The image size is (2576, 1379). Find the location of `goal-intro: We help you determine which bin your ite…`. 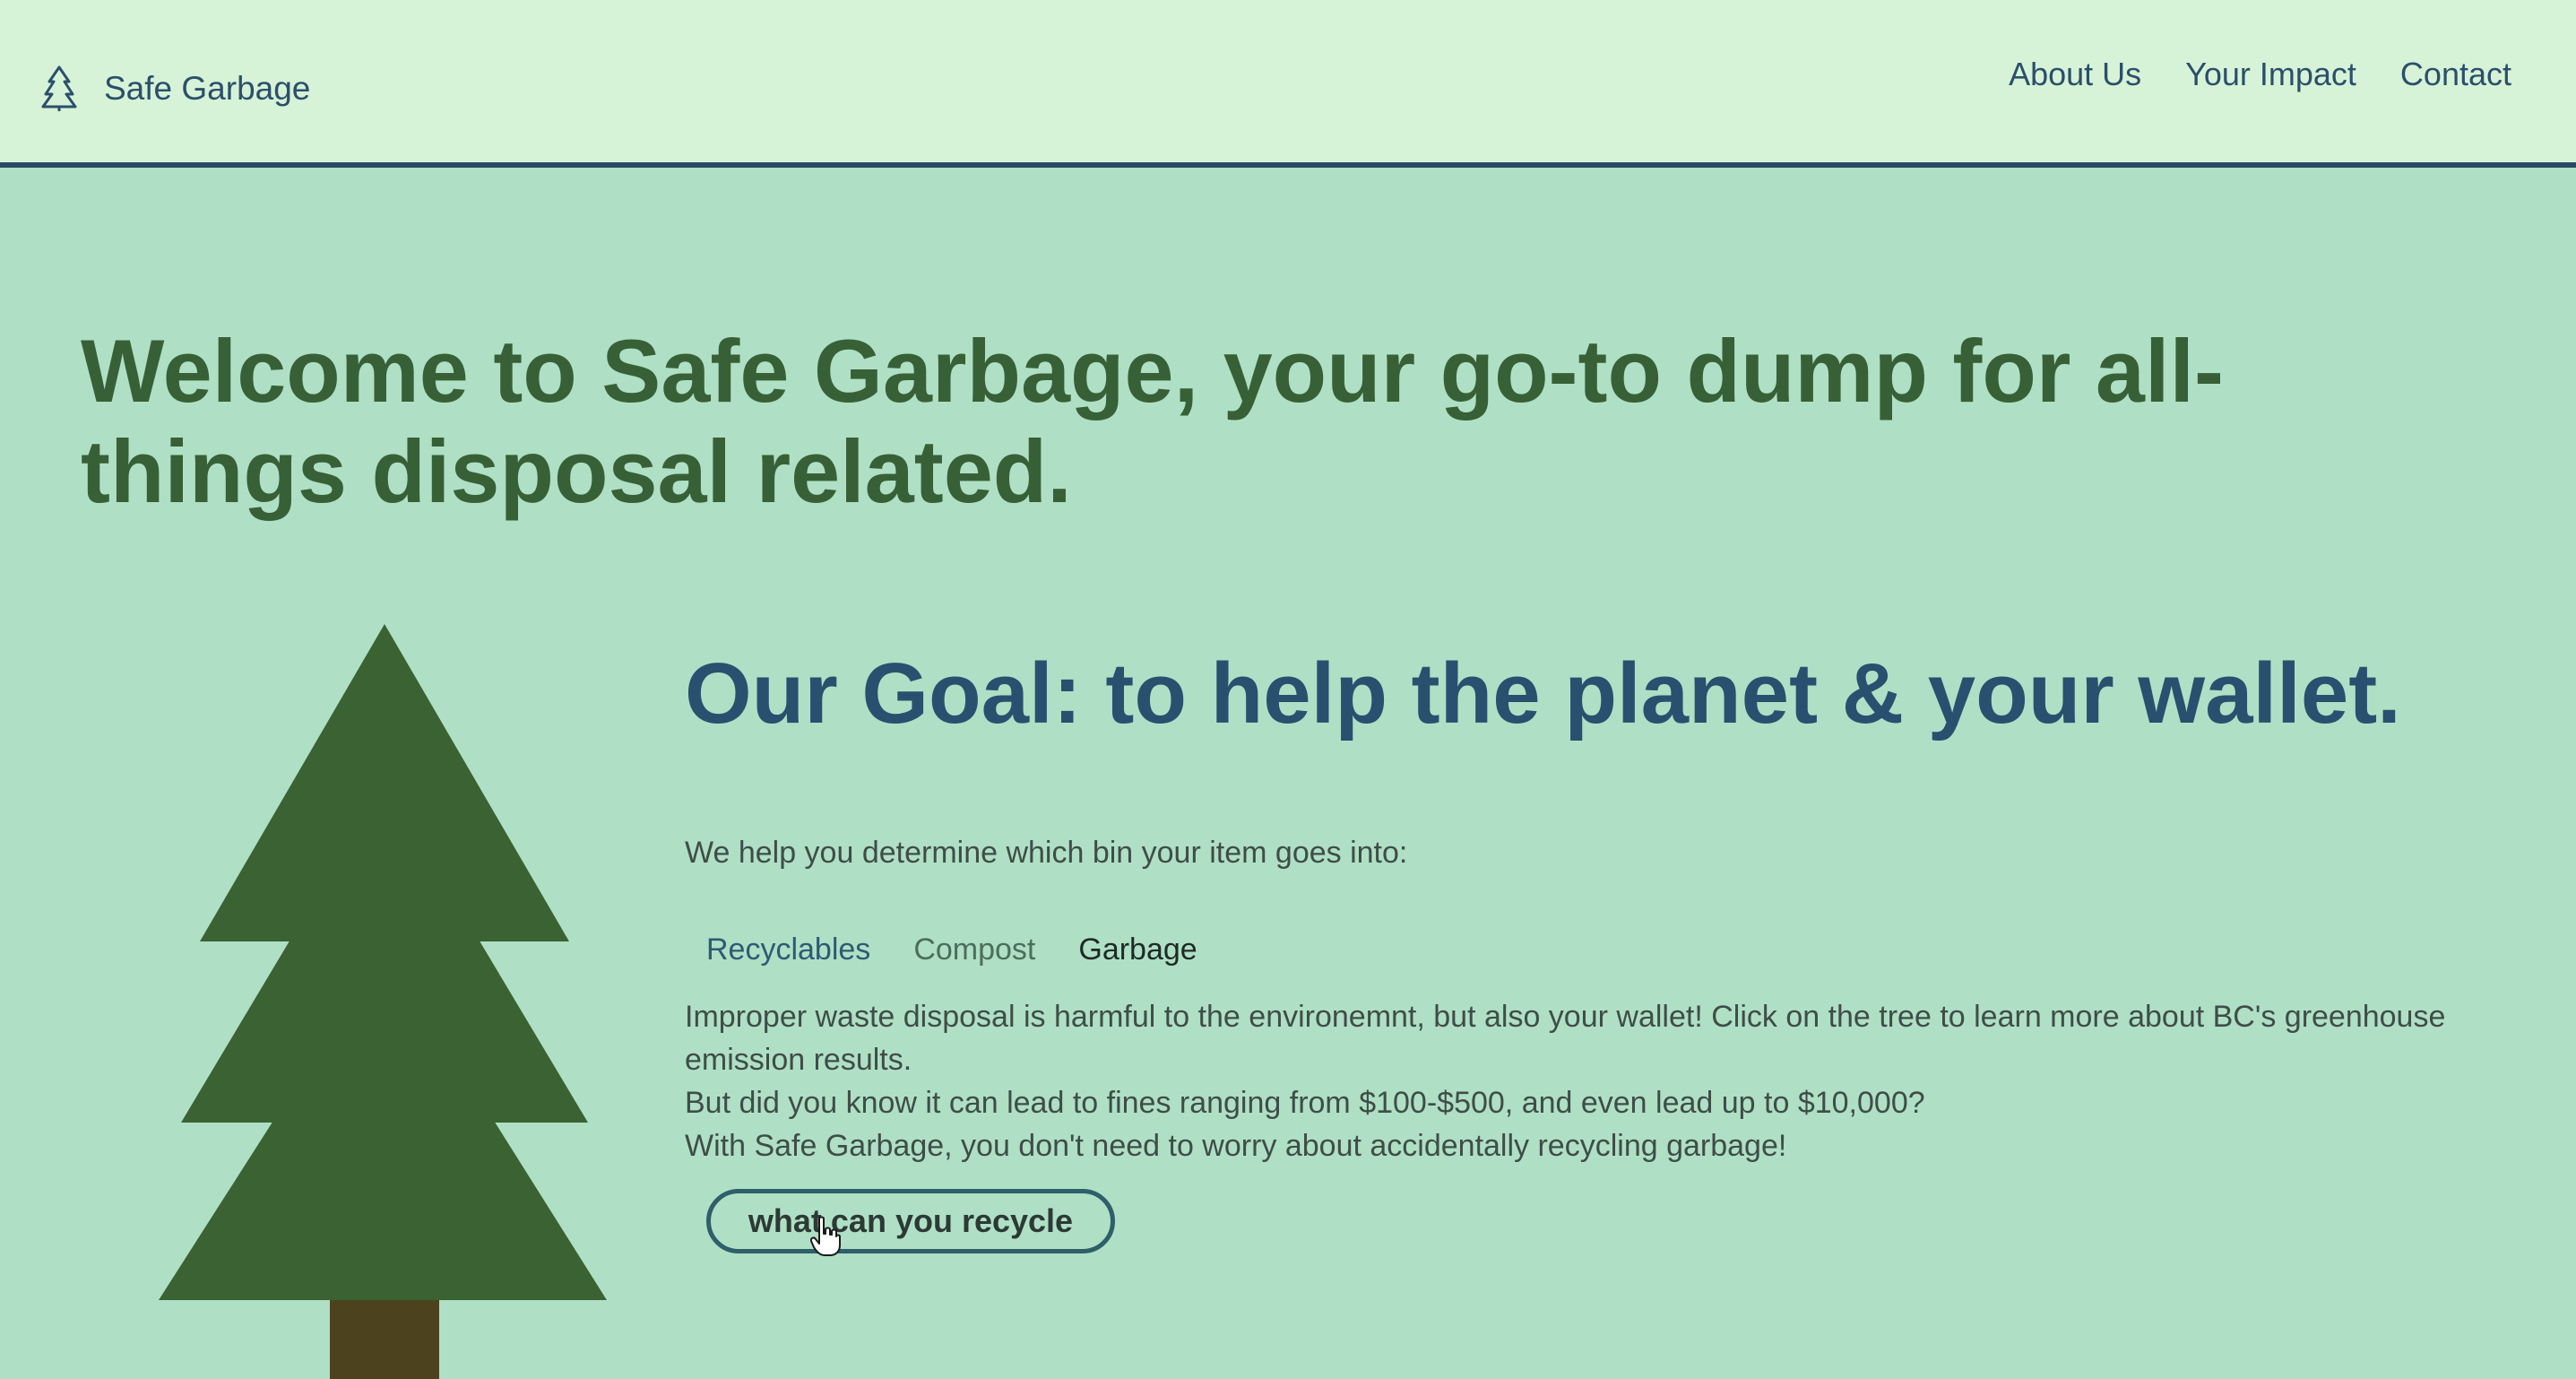

goal-intro: We help you determine which bin your ite… is located at coordinates (1046, 853).